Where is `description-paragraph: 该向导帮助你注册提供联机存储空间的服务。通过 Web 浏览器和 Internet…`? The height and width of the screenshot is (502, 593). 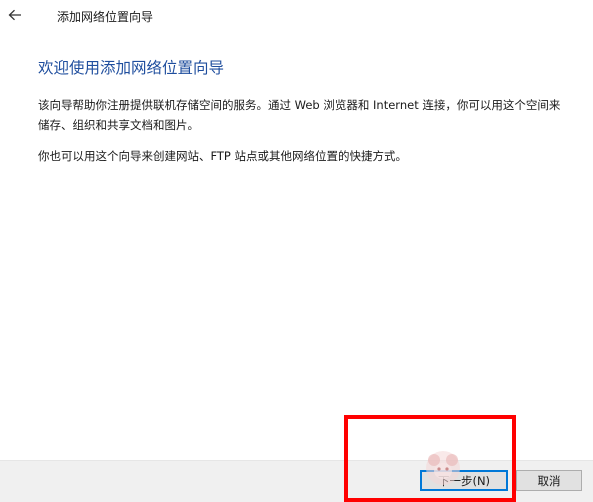 description-paragraph: 该向导帮助你注册提供联机存储空间的服务。通过 Web 浏览器和 Internet… is located at coordinates (299, 115).